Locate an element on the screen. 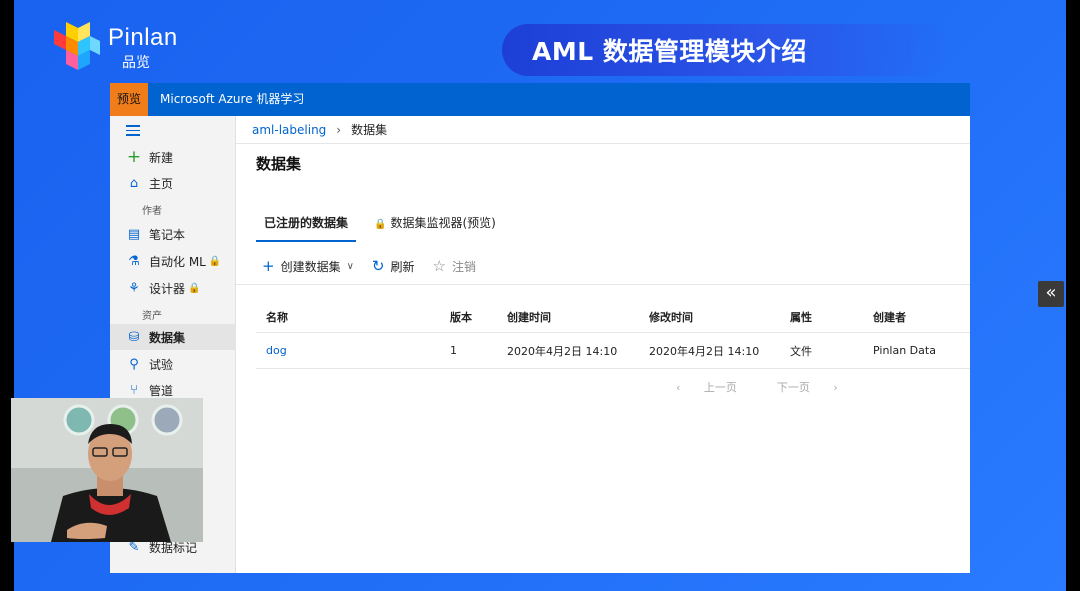 Image resolution: width=1080 pixels, height=591 pixels. create-dataset-button: + 创建数据集 ∨ is located at coordinates (308, 266).